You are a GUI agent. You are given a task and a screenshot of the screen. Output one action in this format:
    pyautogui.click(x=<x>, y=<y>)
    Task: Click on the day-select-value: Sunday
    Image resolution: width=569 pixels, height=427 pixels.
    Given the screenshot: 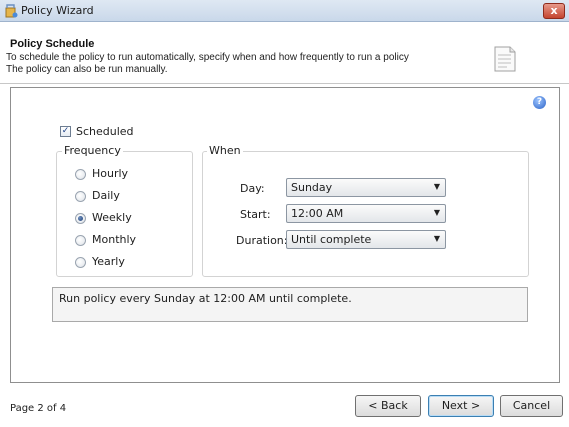 What is the action you would take?
    pyautogui.click(x=312, y=187)
    